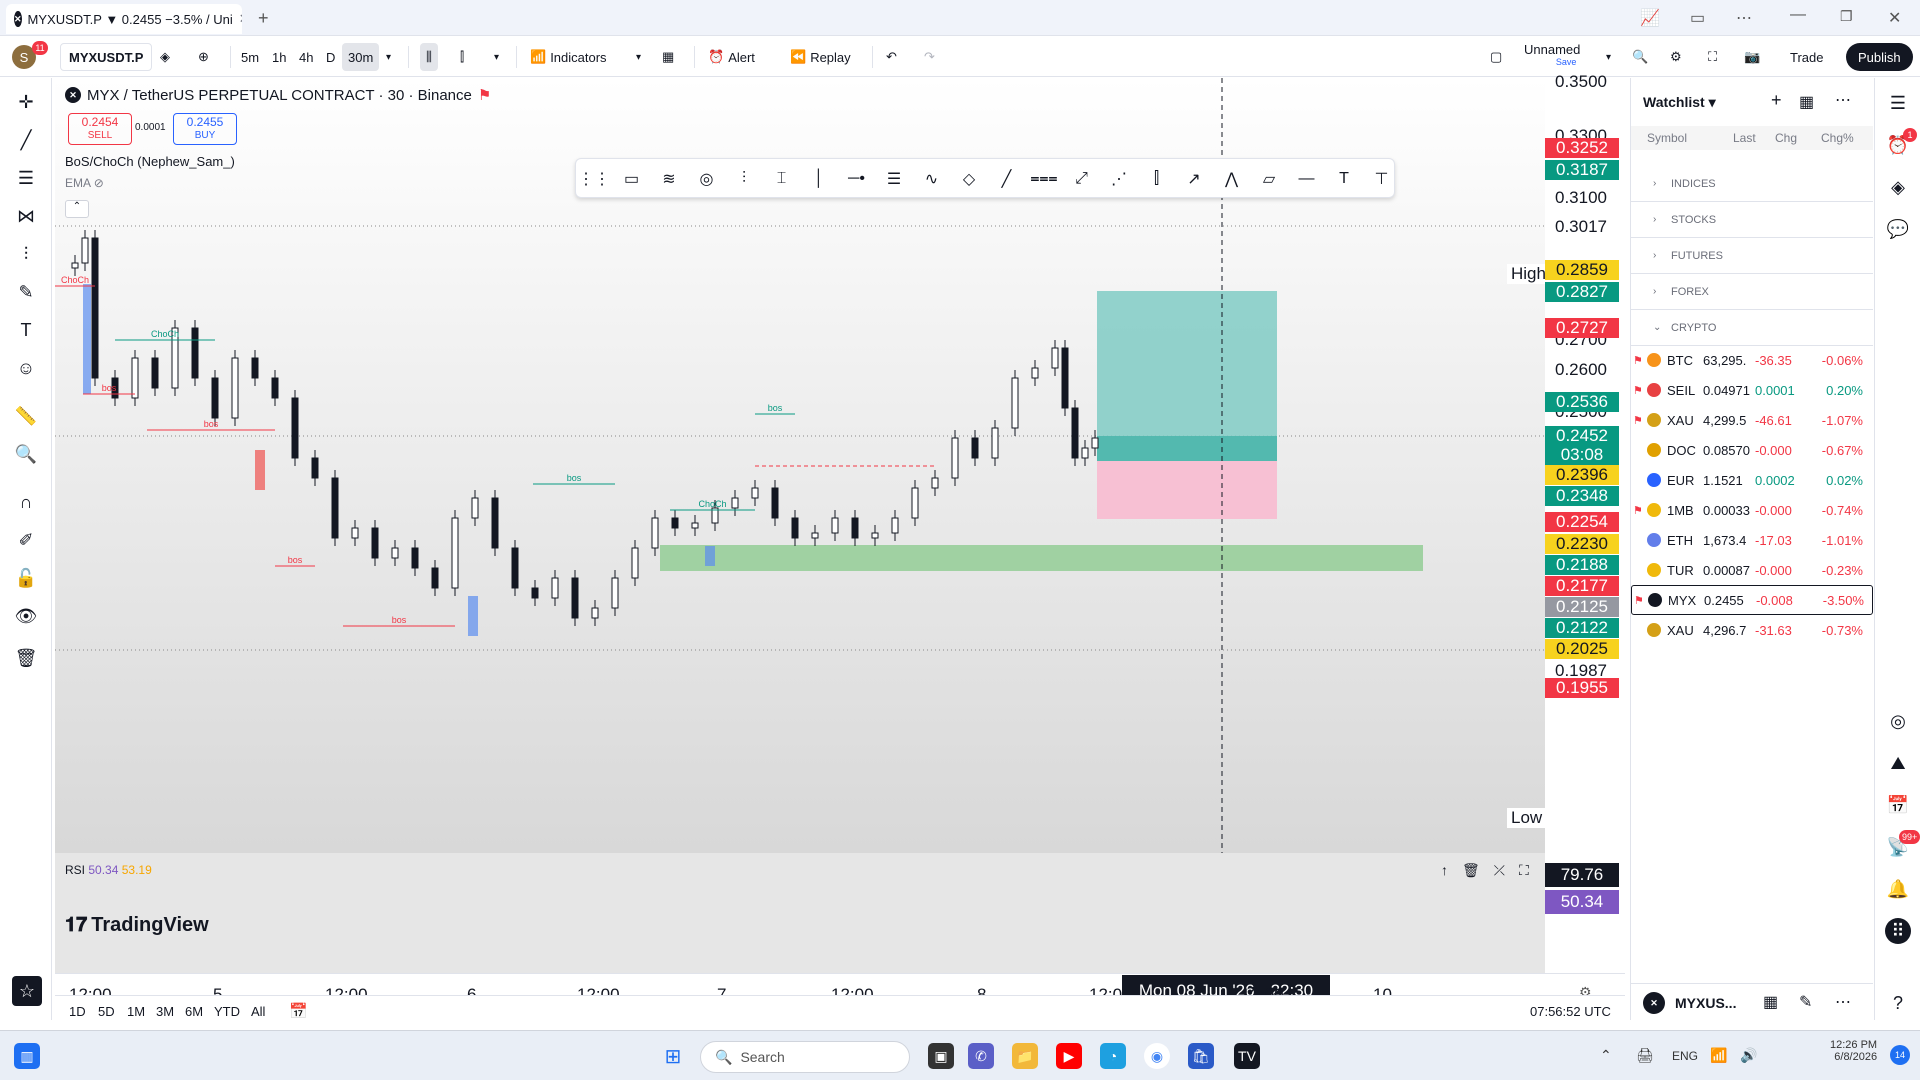  Describe the element at coordinates (782, 179) in the screenshot. I see `toolbar-measure-tool-icon: ⌶` at that location.